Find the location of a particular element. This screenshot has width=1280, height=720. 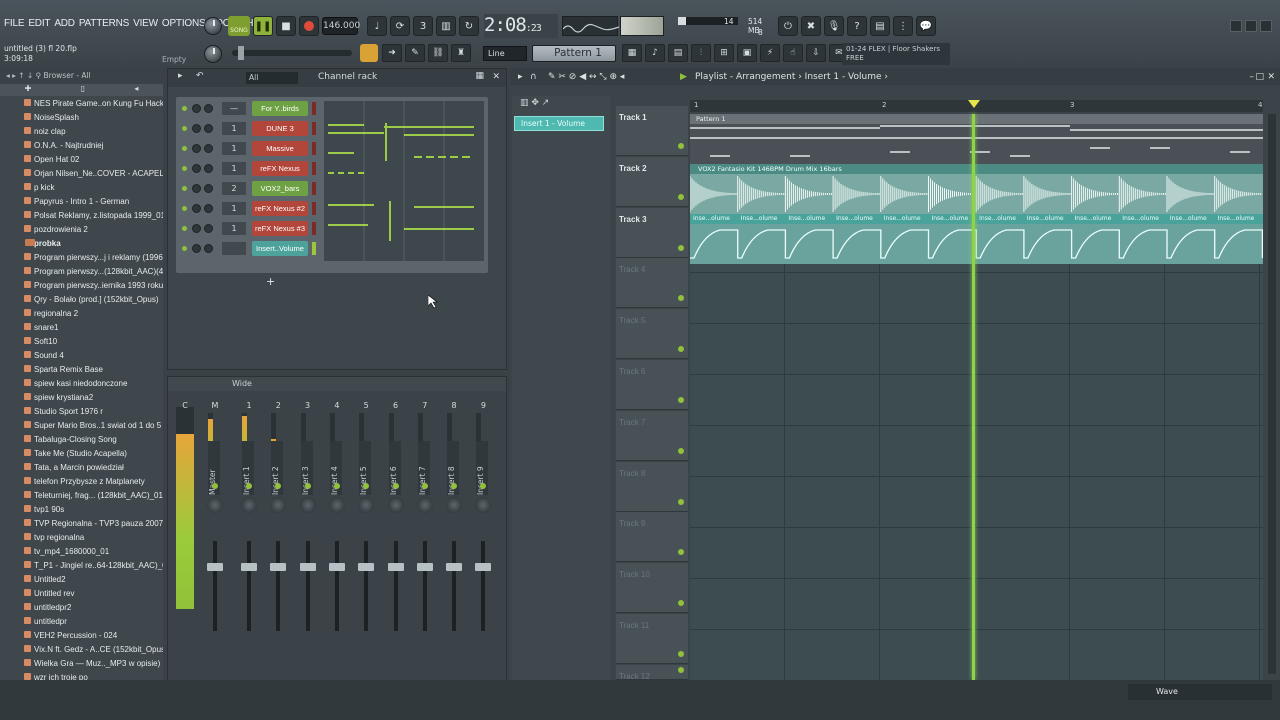

stamp-button: ♜ is located at coordinates (461, 53).